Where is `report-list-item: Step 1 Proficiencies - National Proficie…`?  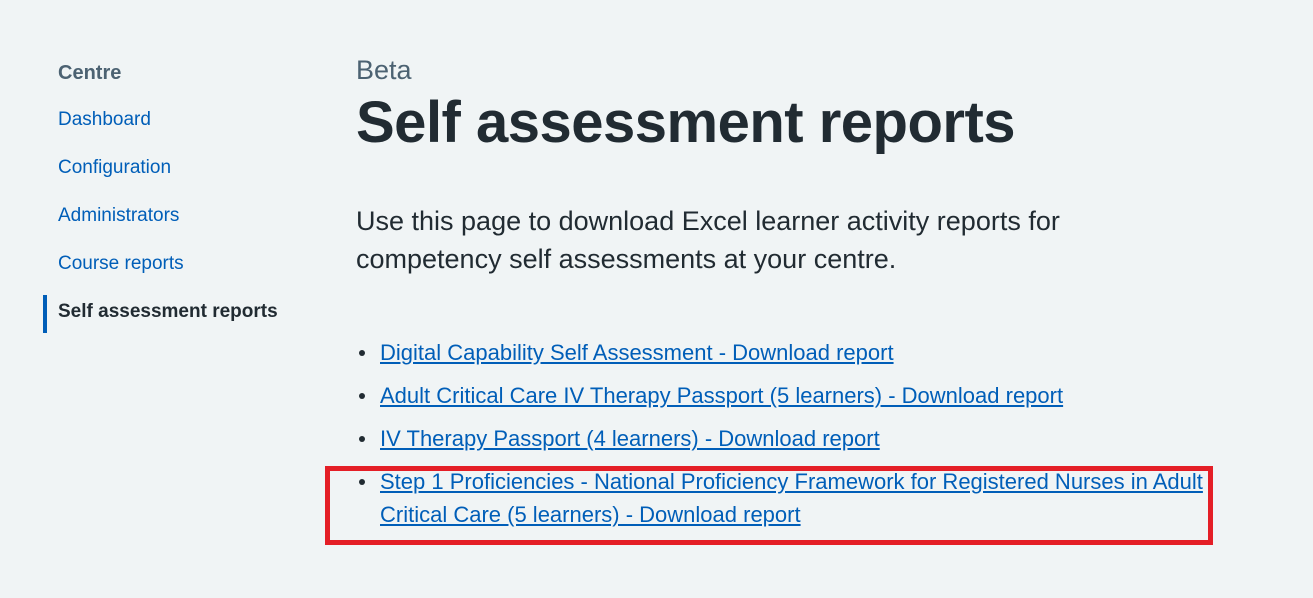
report-list-item: Step 1 Proficiencies - National Proficie… is located at coordinates (786, 498).